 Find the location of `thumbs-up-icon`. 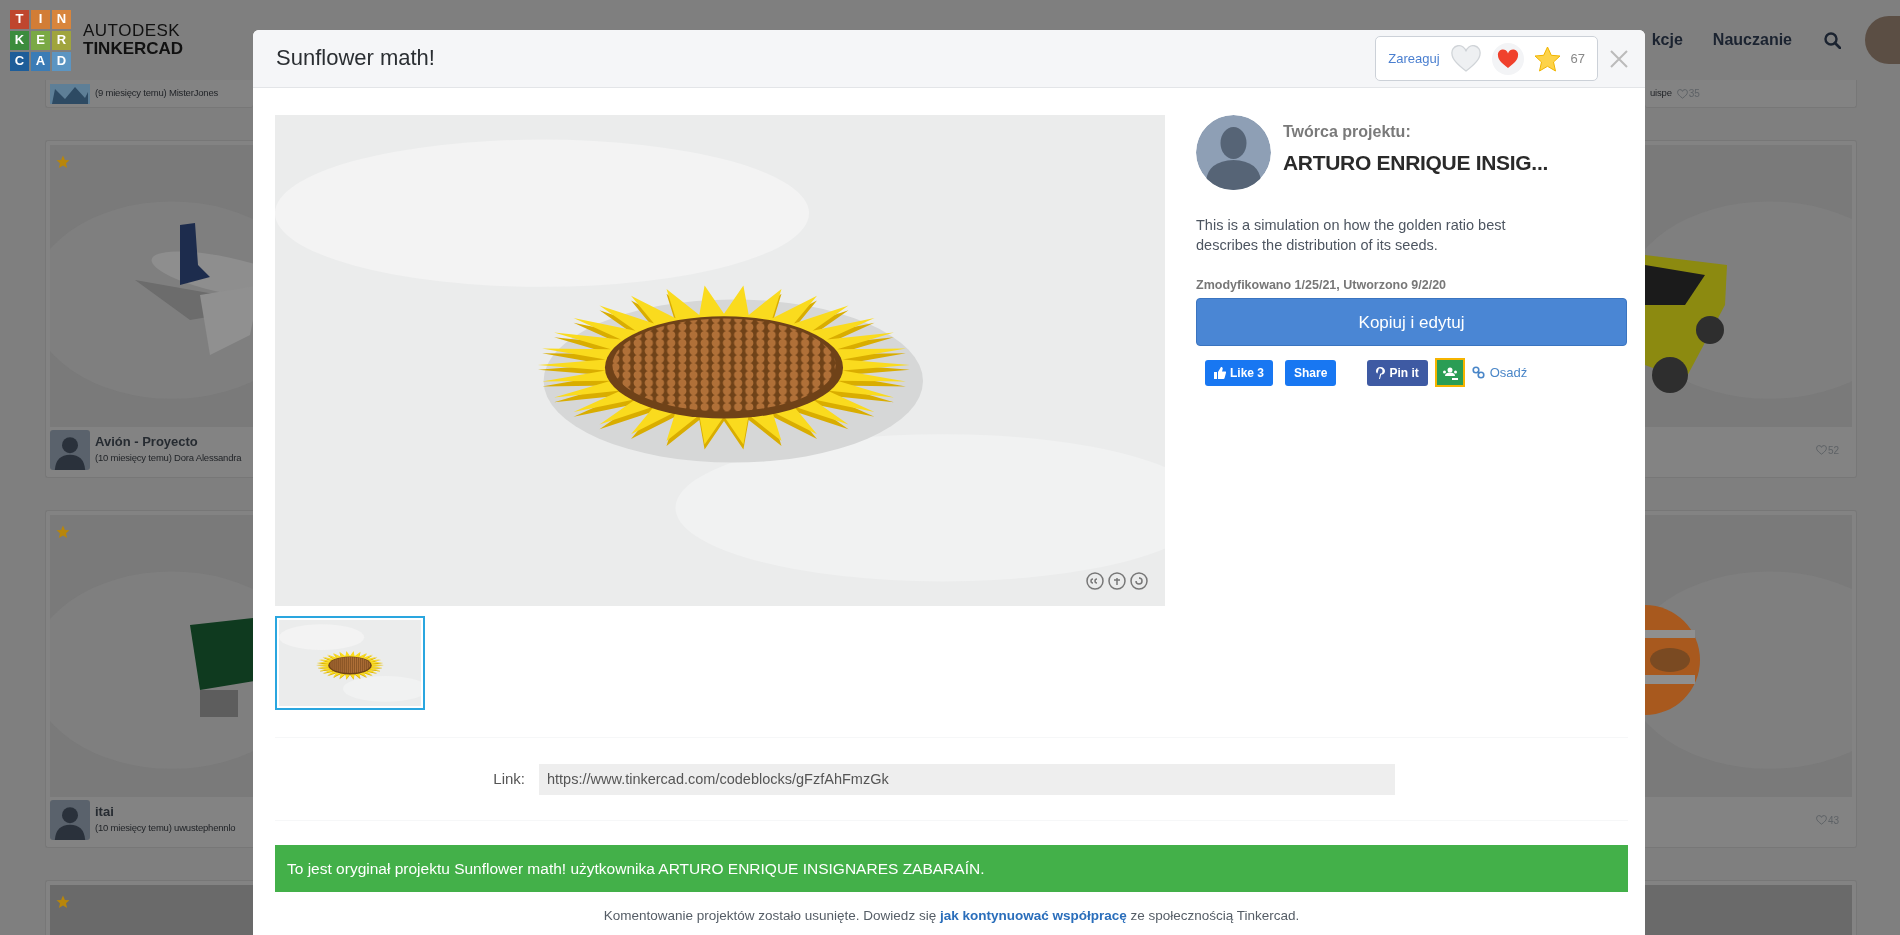

thumbs-up-icon is located at coordinates (1220, 372).